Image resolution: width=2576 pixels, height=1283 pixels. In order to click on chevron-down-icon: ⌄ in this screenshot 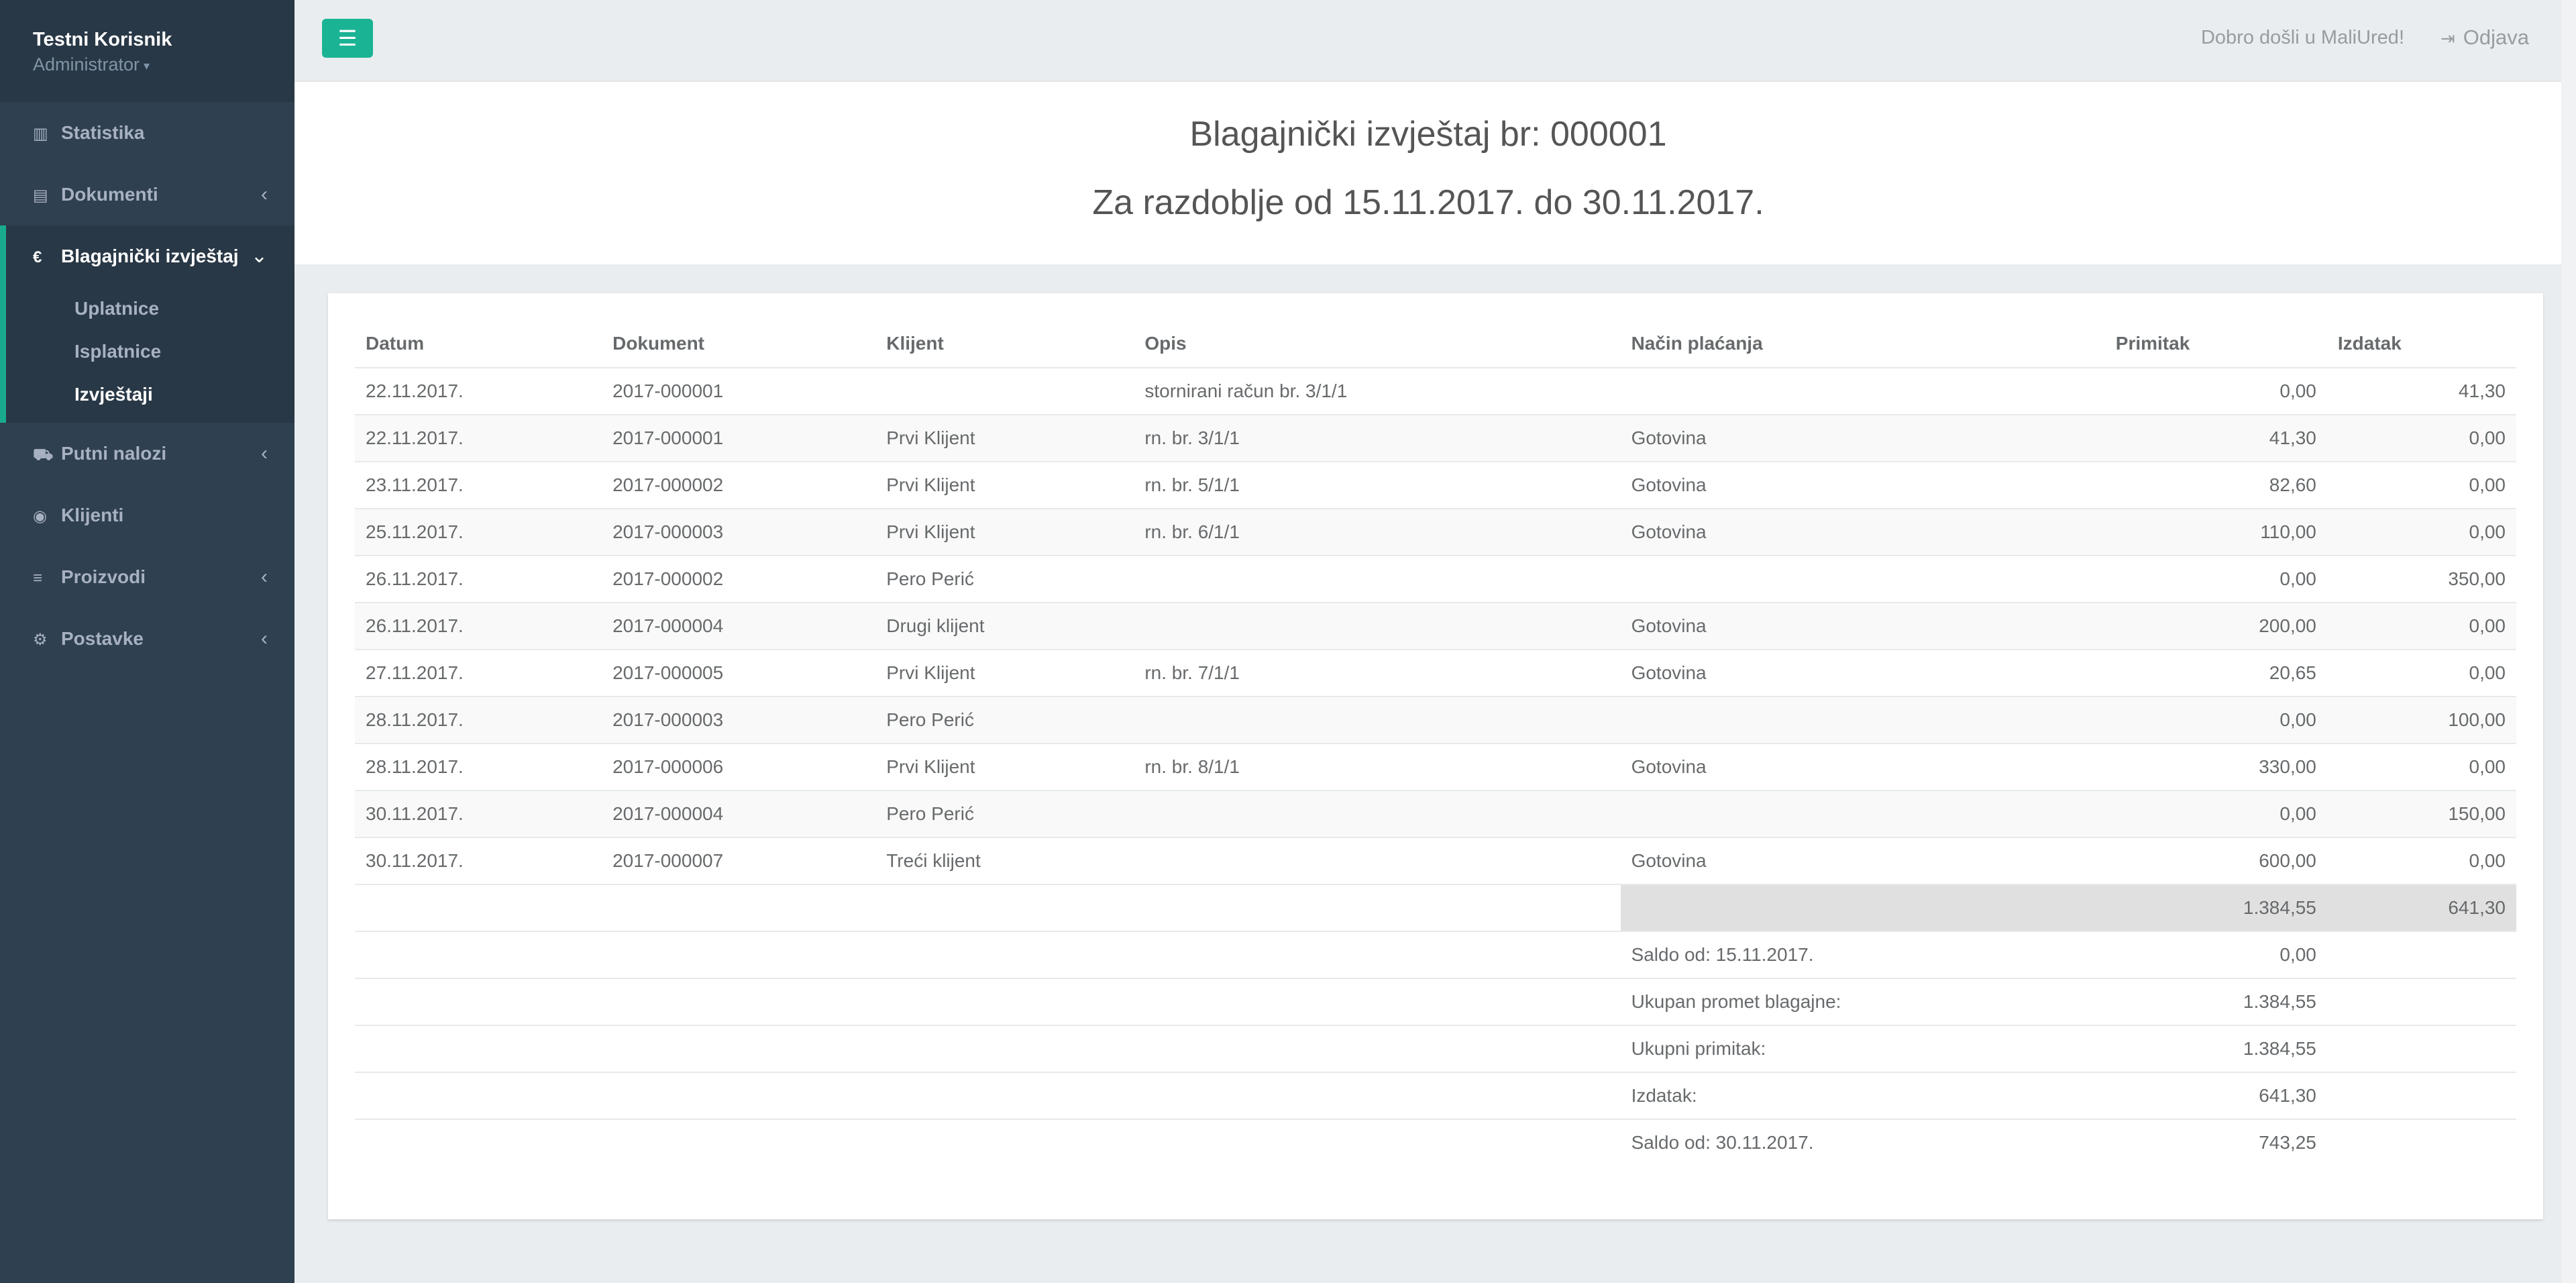, I will do `click(259, 256)`.